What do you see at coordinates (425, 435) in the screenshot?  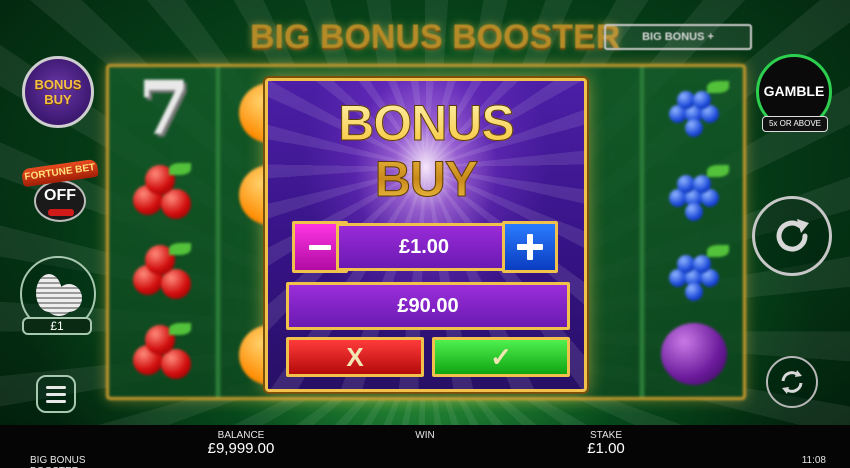 I see `win-label: WIN` at bounding box center [425, 435].